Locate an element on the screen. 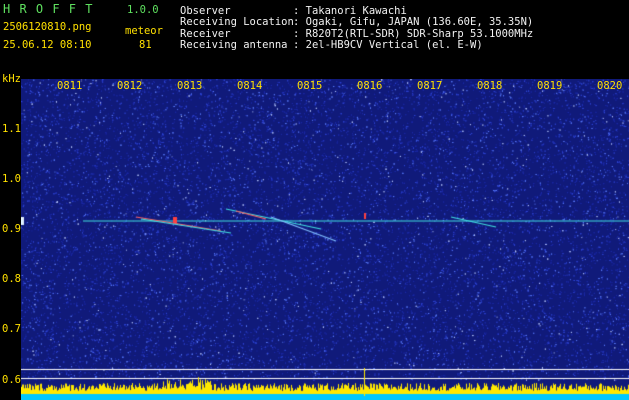  x-tick-label: 0814 is located at coordinates (250, 86).